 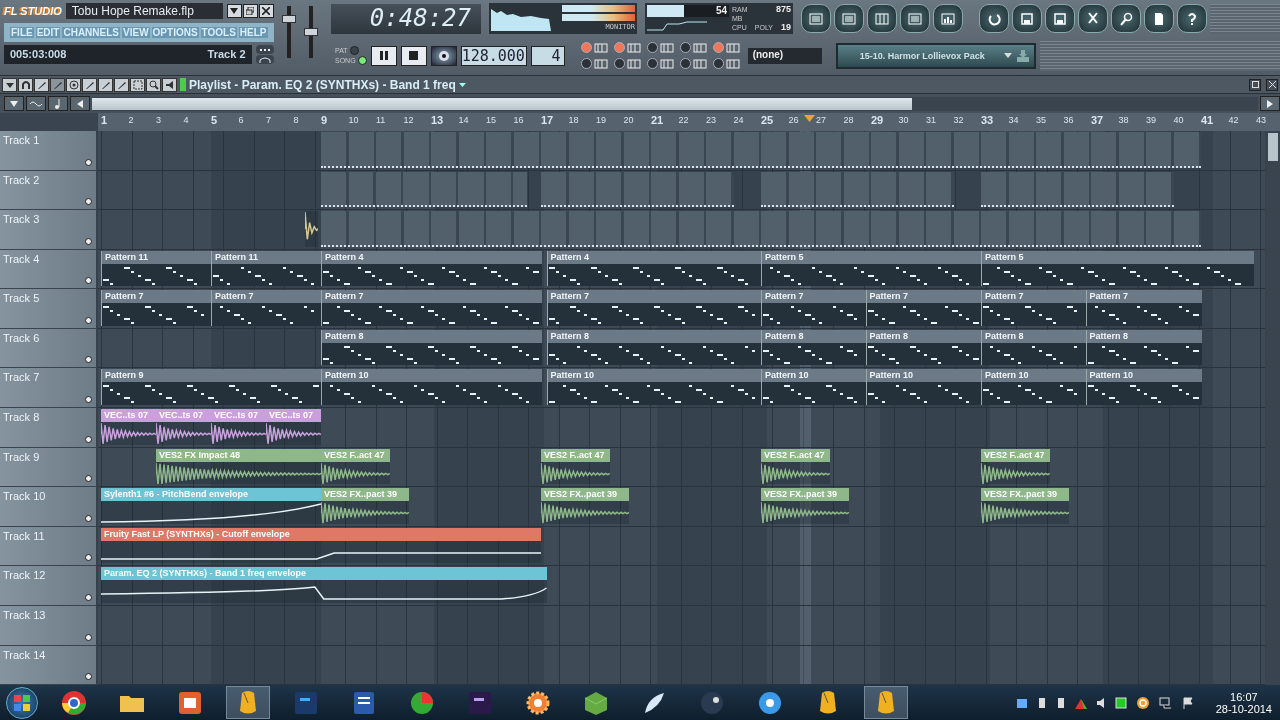 What do you see at coordinates (24, 654) in the screenshot?
I see `track-name: Track 14` at bounding box center [24, 654].